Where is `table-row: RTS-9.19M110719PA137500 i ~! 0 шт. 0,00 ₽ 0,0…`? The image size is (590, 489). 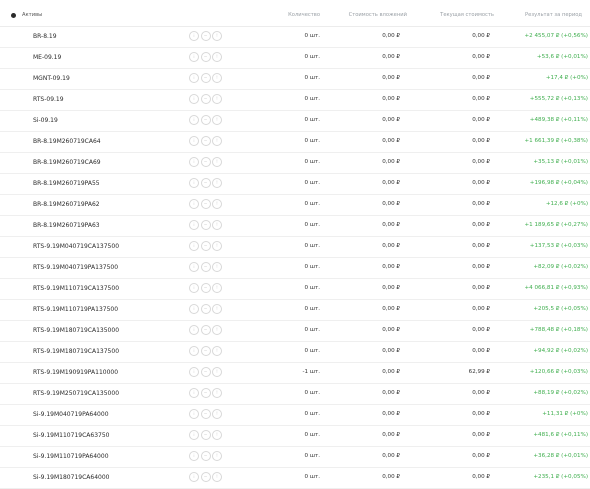
table-row: RTS-9.19M110719PA137500 i ~! 0 шт. 0,00 ₽ 0,0… is located at coordinates (295, 310).